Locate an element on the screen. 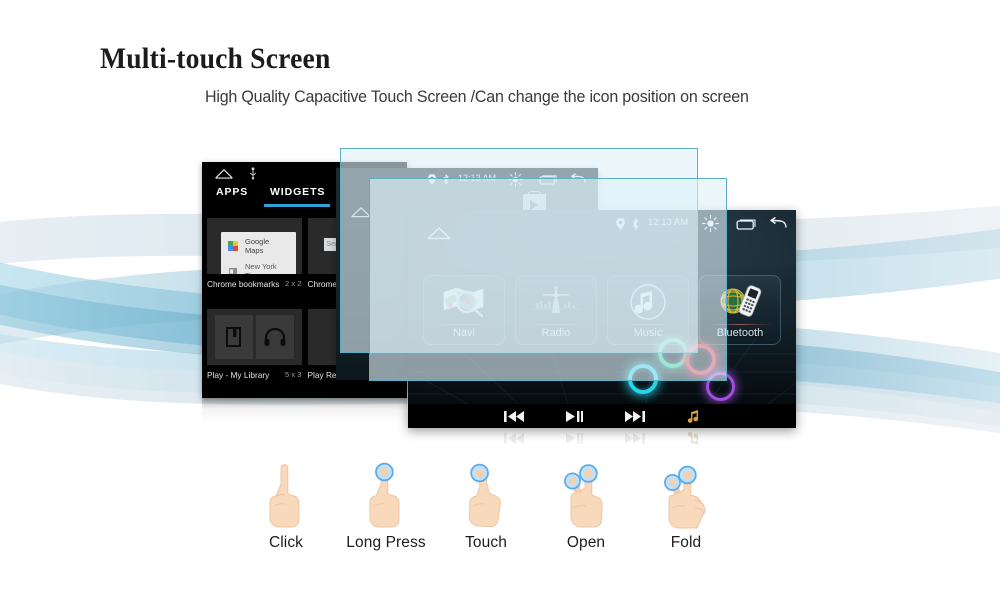 This screenshot has height=600, width=1000. tab-apps: APPS is located at coordinates (232, 192).